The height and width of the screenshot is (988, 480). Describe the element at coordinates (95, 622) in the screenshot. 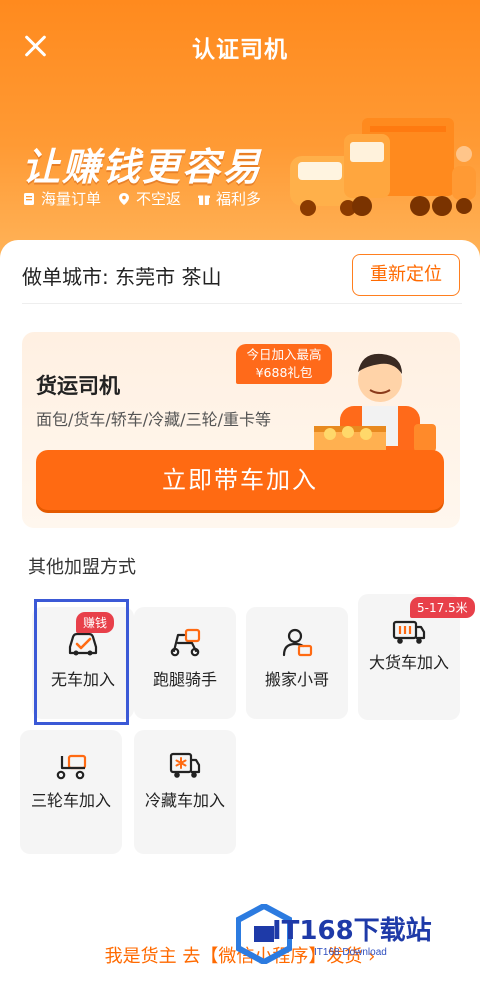

I see `earn-money-badge: 赚钱` at that location.